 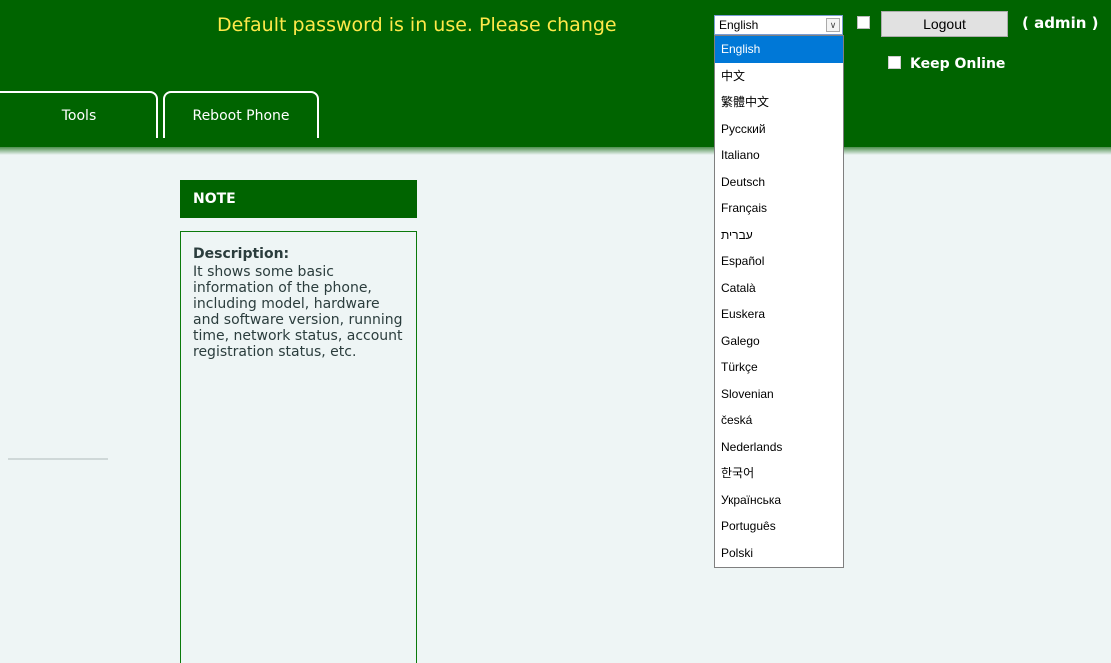 What do you see at coordinates (779, 182) in the screenshot?
I see `language-option: Deutsch` at bounding box center [779, 182].